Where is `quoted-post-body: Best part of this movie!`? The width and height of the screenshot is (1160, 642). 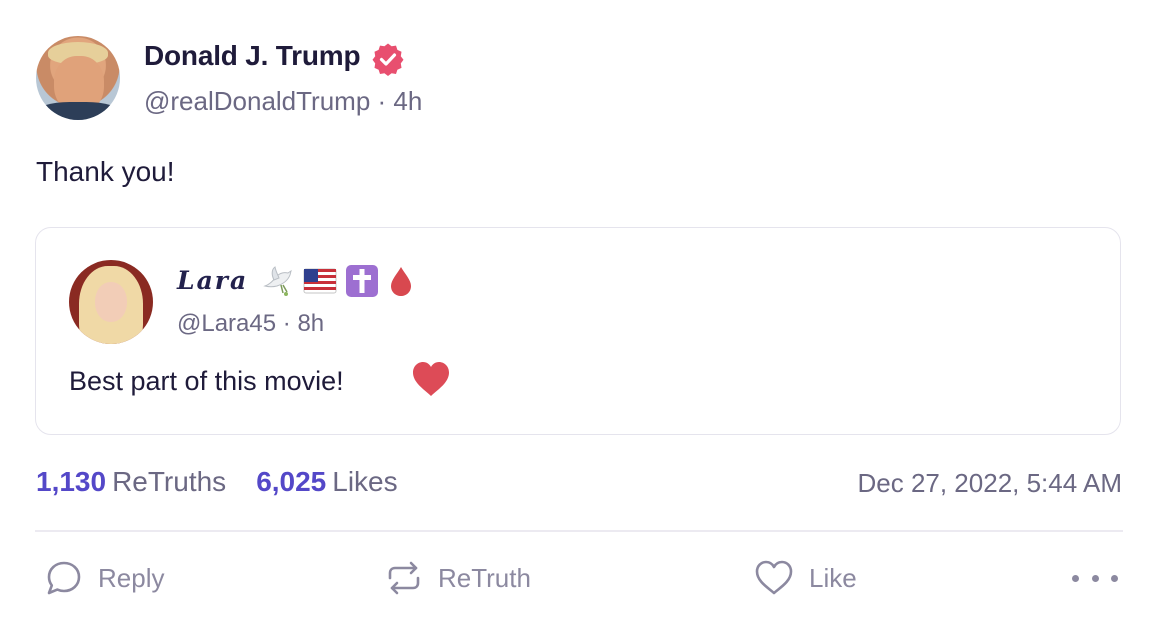 quoted-post-body: Best part of this movie! is located at coordinates (206, 381).